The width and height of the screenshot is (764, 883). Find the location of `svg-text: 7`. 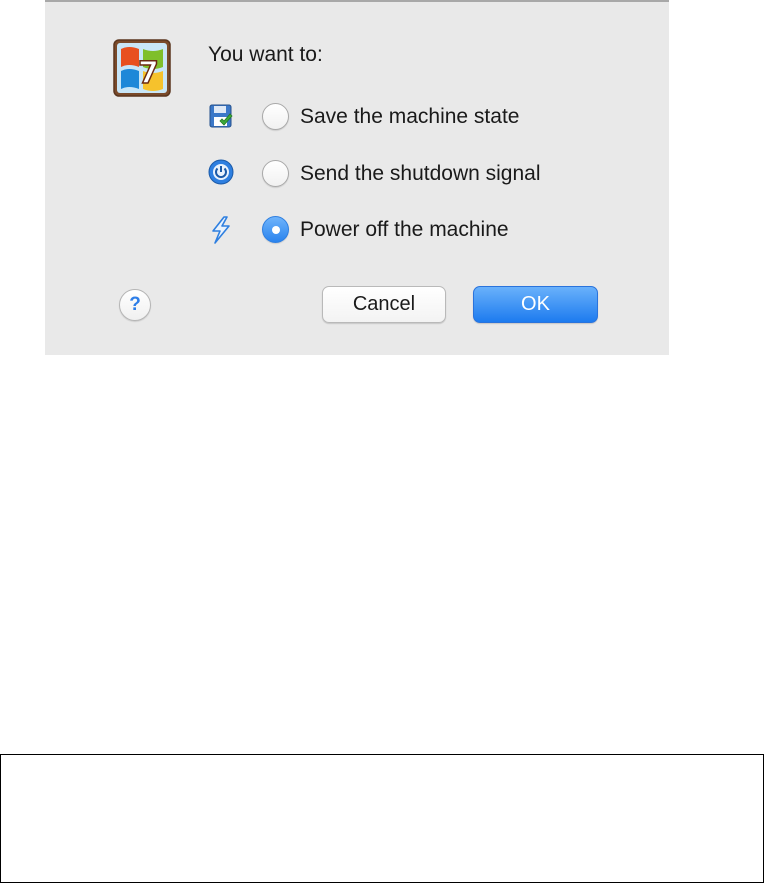

svg-text: 7 is located at coordinates (148, 73).